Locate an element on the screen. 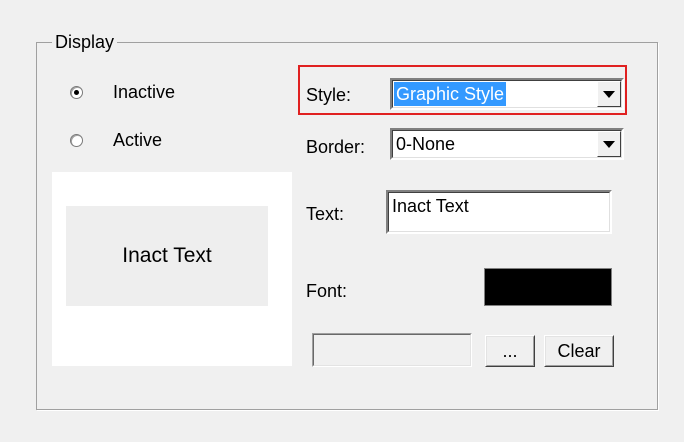  text-input: Inact Text is located at coordinates (499, 212).